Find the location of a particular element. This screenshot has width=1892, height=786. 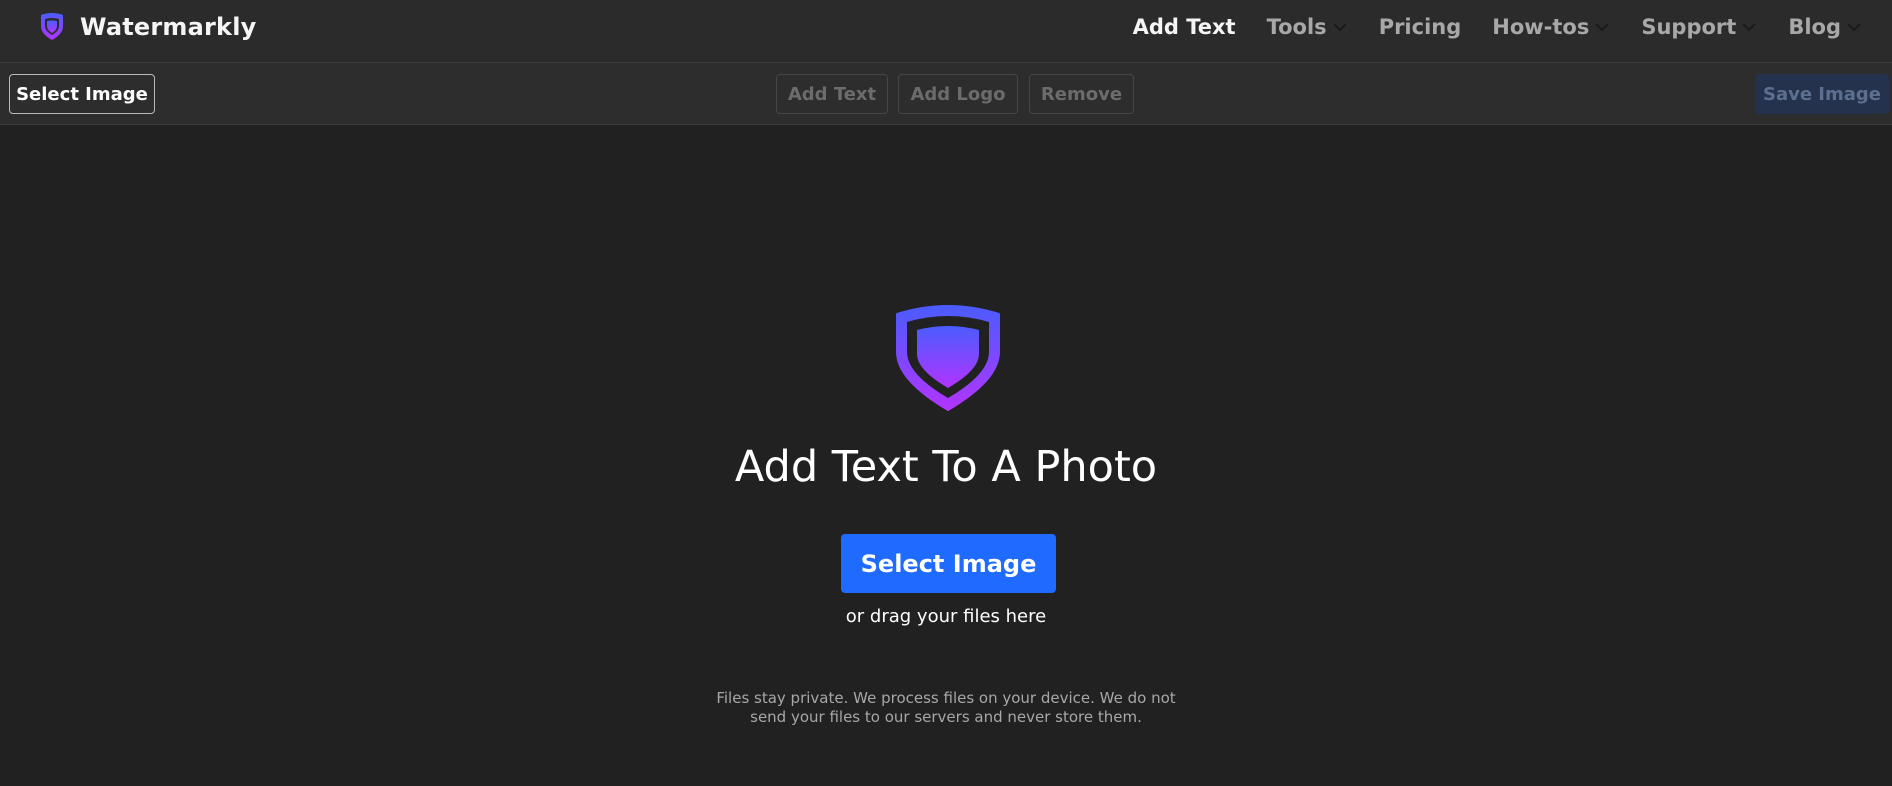

nav-blog: Blog is located at coordinates (1825, 27).